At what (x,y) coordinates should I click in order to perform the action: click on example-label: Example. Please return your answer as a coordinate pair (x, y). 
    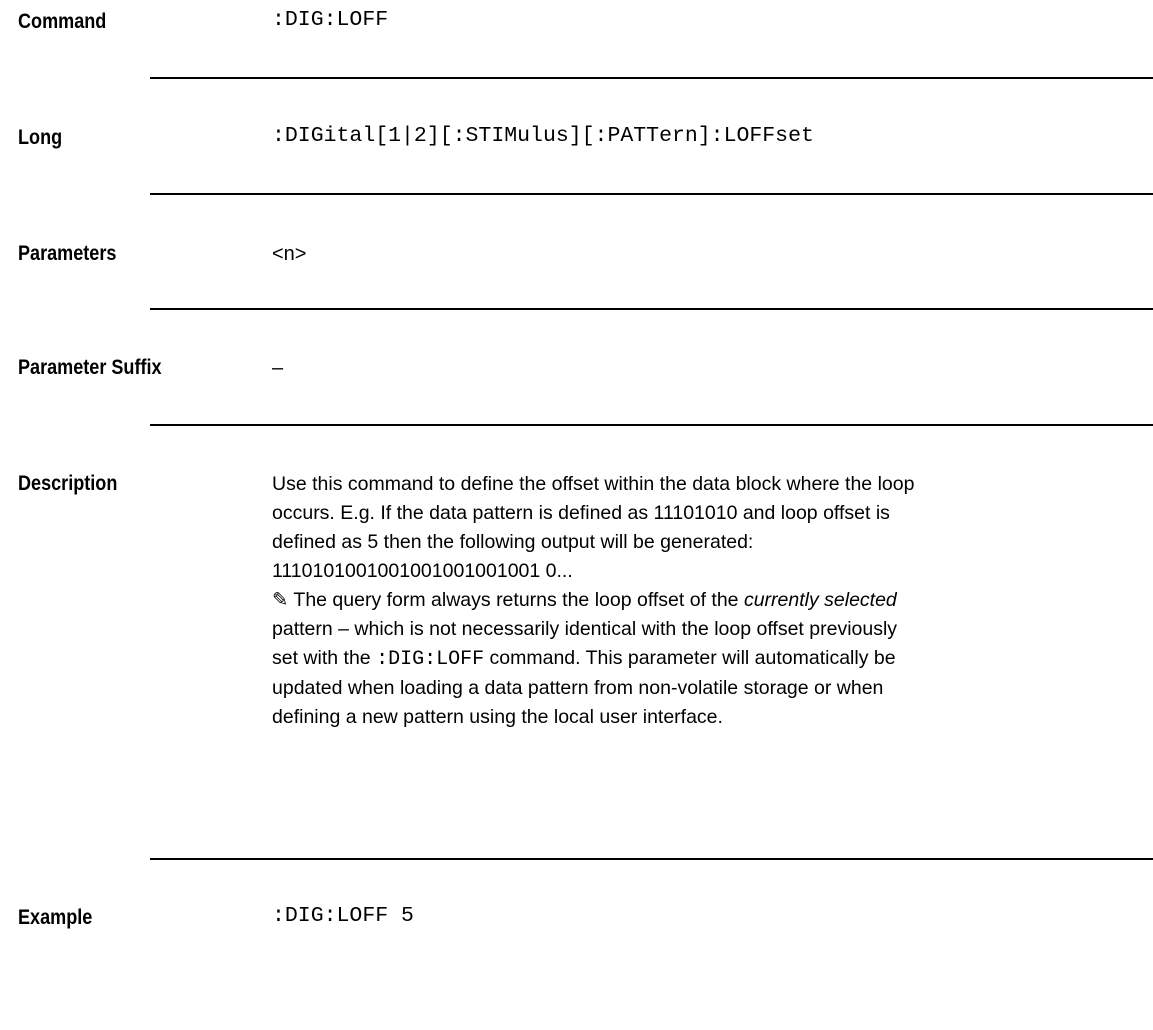
    Looking at the image, I should click on (55, 917).